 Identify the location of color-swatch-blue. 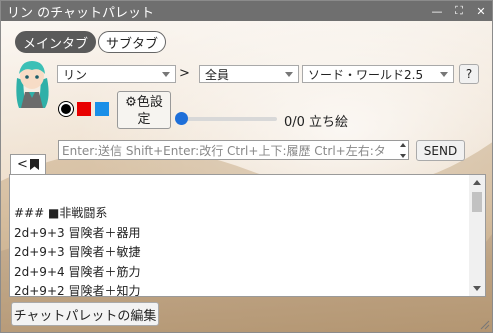
(102, 109).